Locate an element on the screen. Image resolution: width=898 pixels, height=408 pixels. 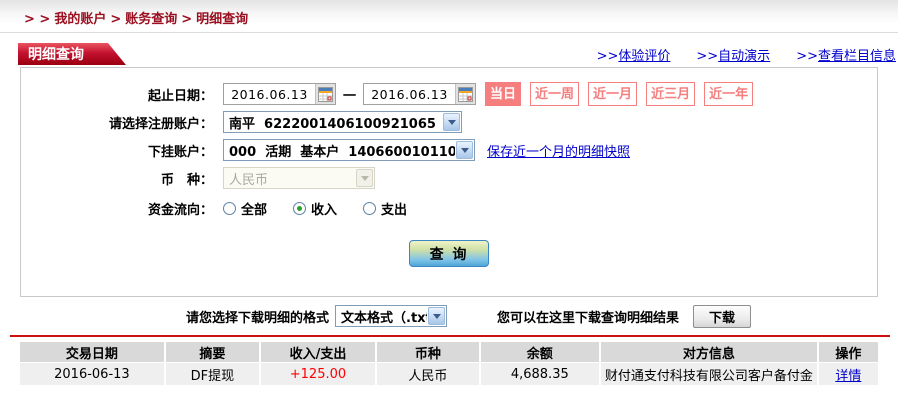
sub-account-label: 下挂账户： is located at coordinates (180, 152).